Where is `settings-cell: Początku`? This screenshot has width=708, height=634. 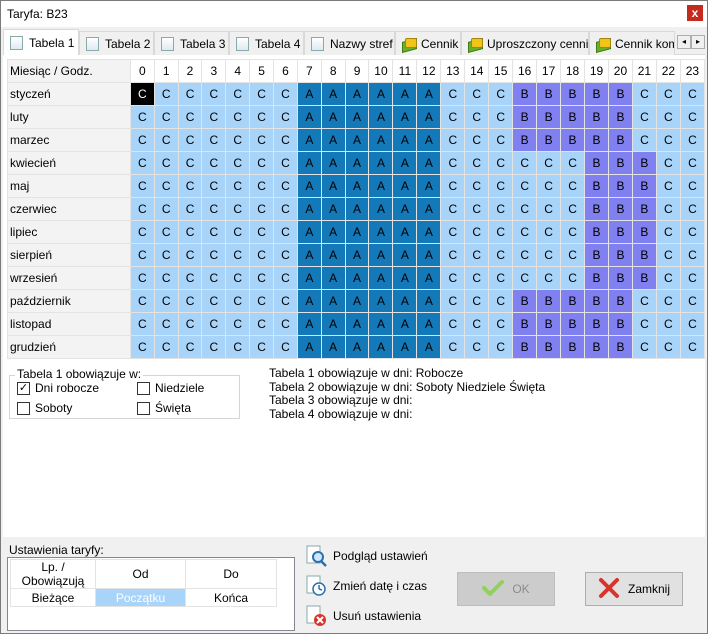
settings-cell: Początku is located at coordinates (140, 597).